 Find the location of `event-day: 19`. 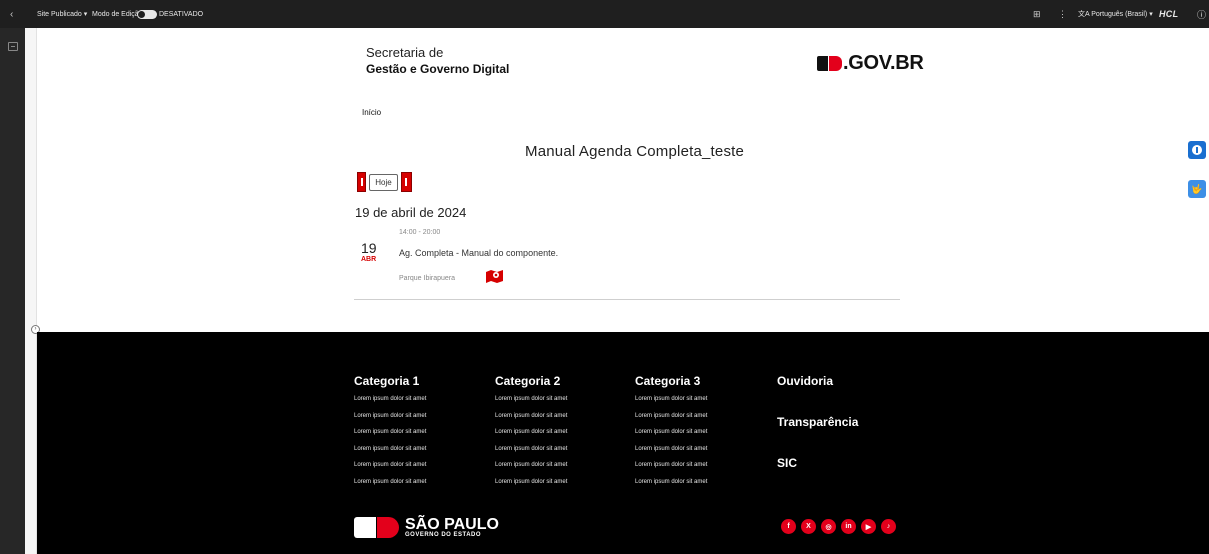

event-day: 19 is located at coordinates (369, 248).